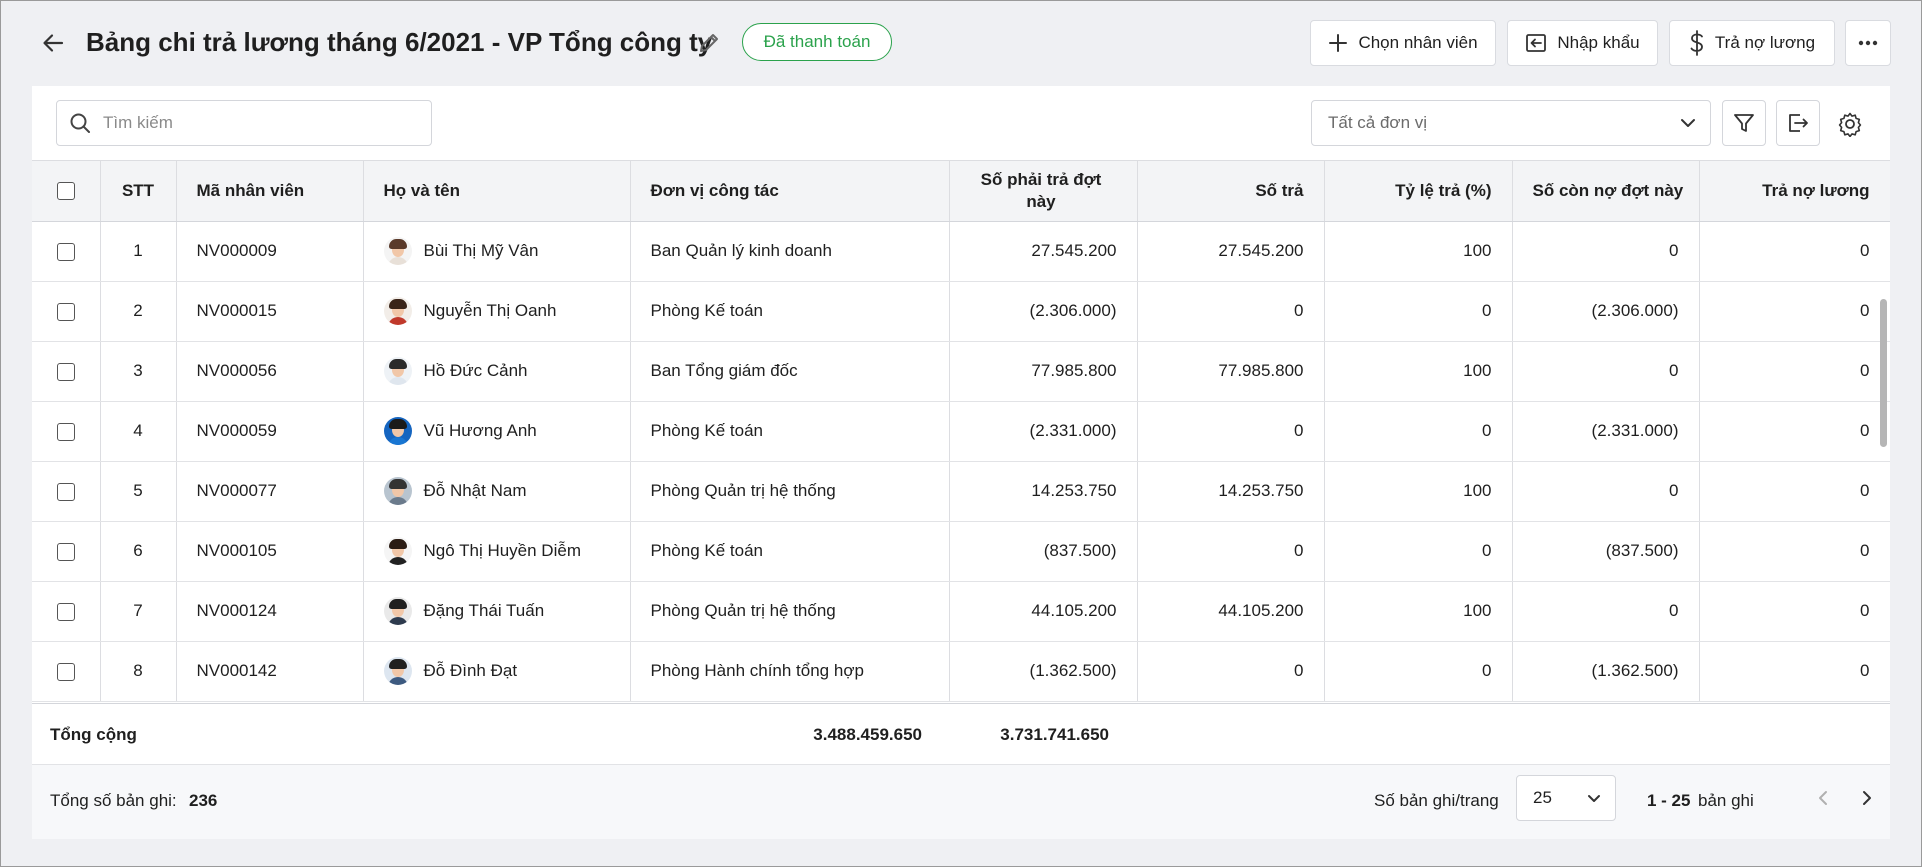  What do you see at coordinates (470, 670) in the screenshot?
I see `employee-name: Đỗ Đình Đạt` at bounding box center [470, 670].